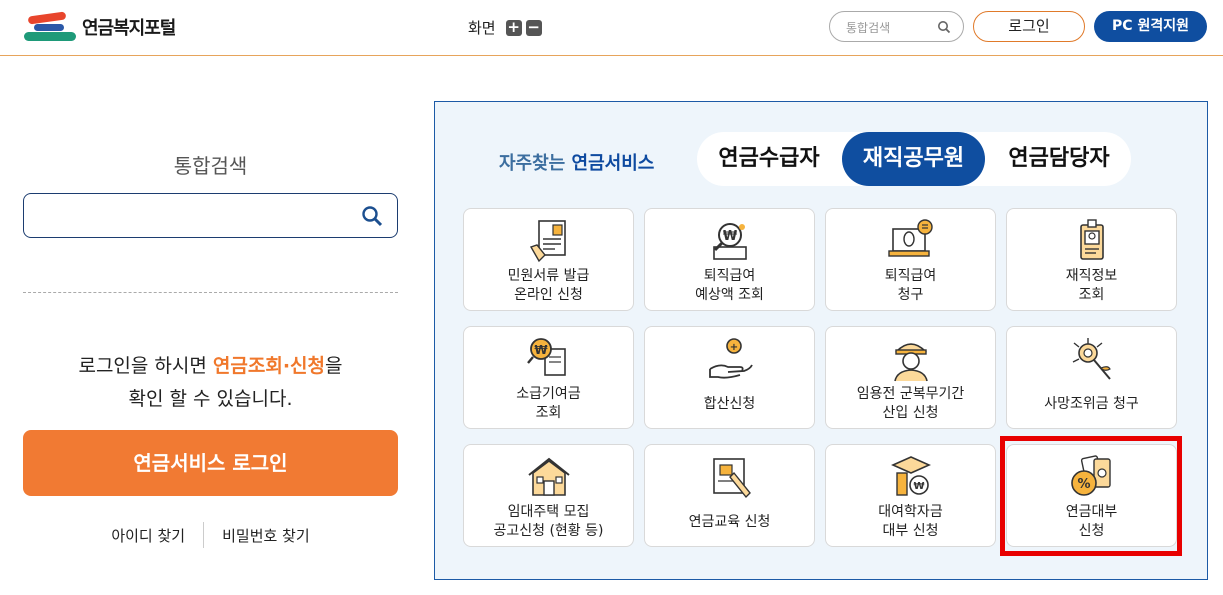 The image size is (1223, 595). I want to click on frequent-services-title: 자주찾는 연금서비스, so click(576, 162).